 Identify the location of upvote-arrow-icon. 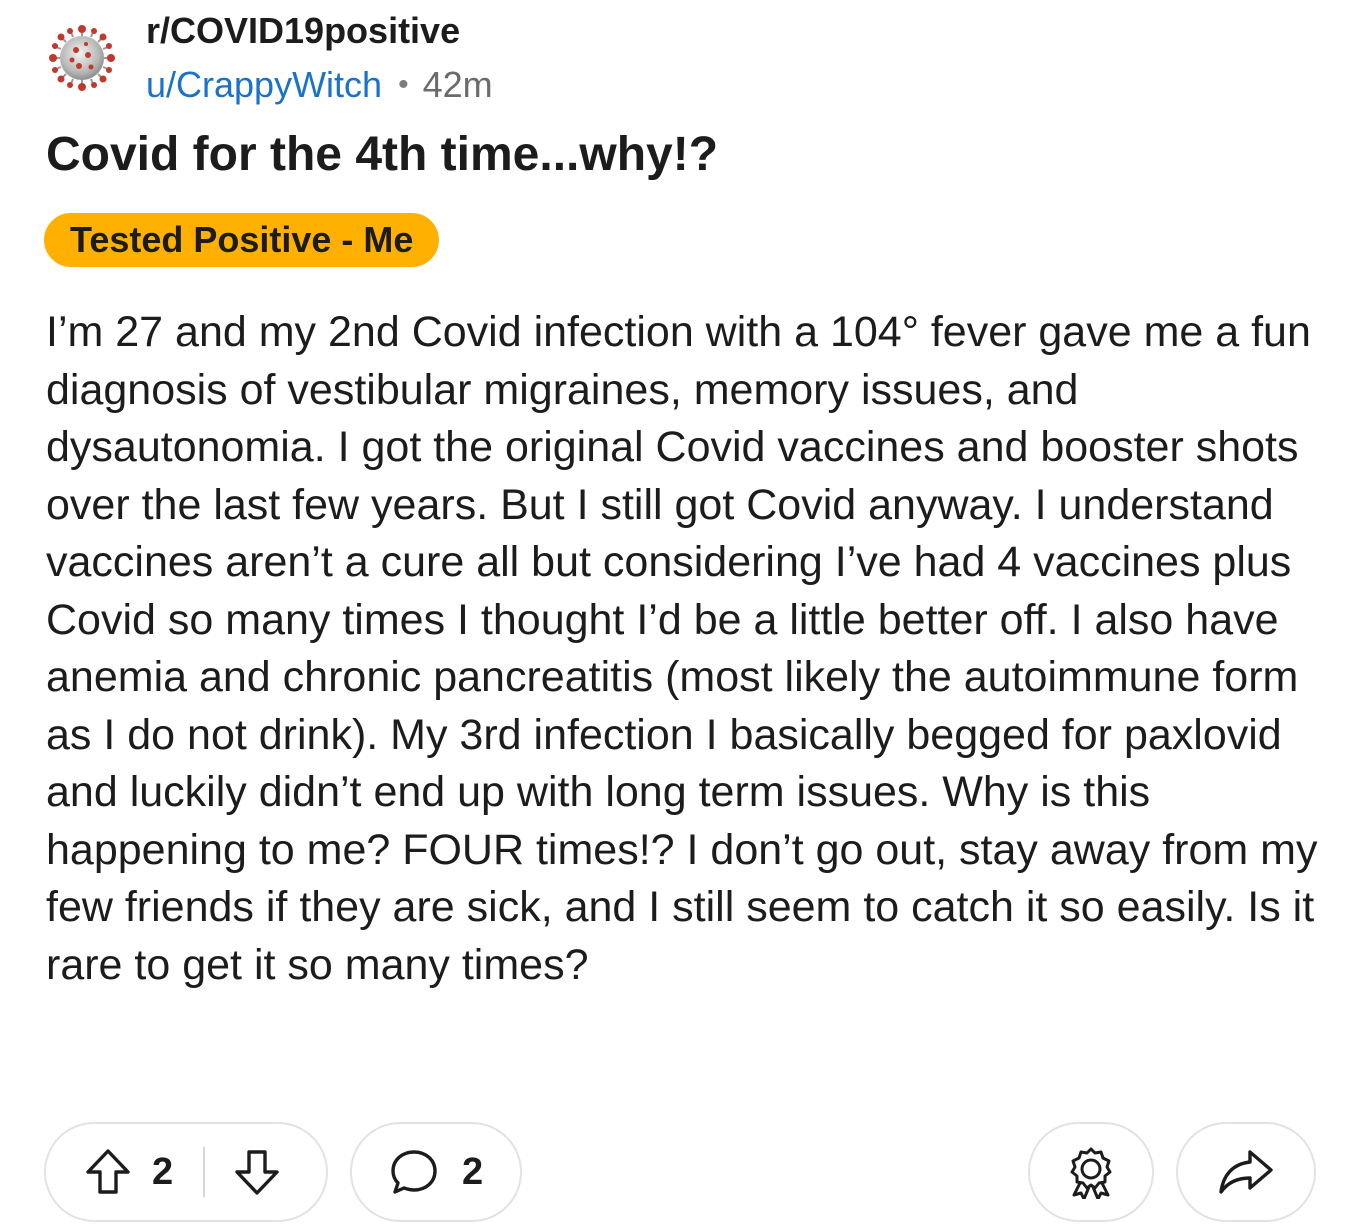
(108, 1171).